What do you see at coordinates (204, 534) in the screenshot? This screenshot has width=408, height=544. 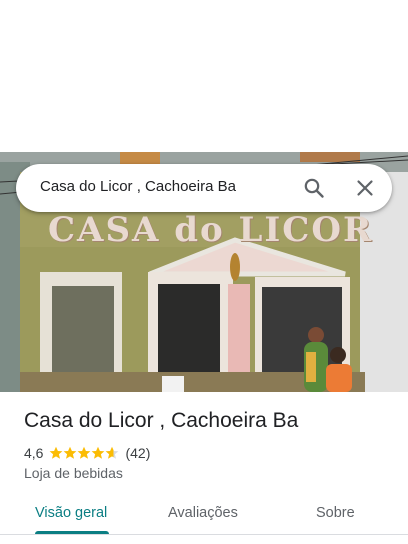 I see `tabs-divider` at bounding box center [204, 534].